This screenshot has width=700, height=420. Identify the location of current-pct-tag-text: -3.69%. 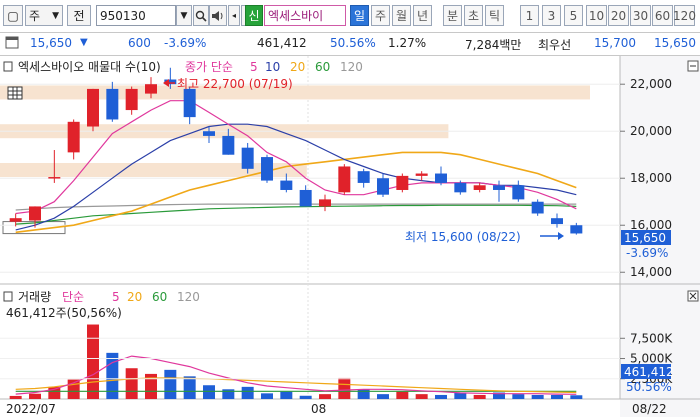
(647, 253).